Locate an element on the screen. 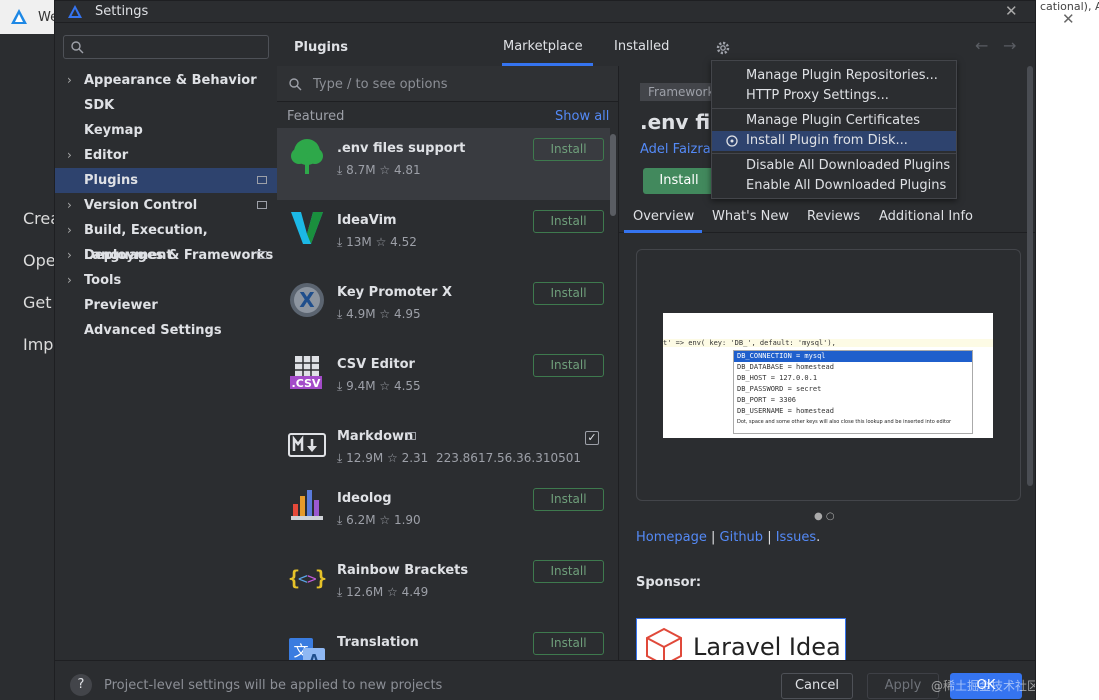  tree-item-languages: › Languages & Frameworks is located at coordinates (166, 255).